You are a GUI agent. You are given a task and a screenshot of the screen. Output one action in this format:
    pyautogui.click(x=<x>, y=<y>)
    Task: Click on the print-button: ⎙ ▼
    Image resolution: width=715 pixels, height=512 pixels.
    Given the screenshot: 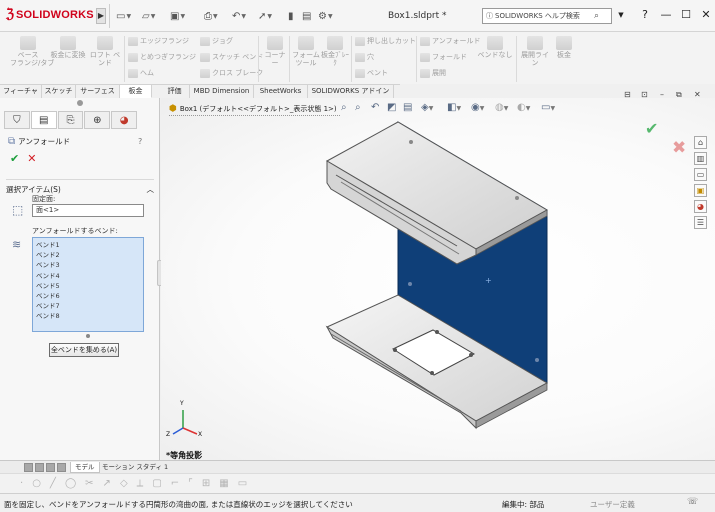 What is the action you would take?
    pyautogui.click(x=211, y=16)
    